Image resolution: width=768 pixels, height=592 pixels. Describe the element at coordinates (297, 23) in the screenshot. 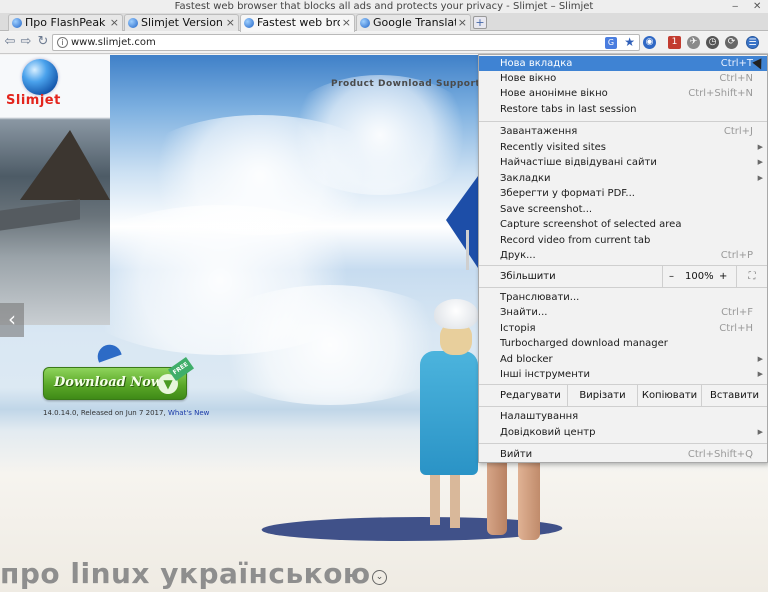

I see `tab-fastest-browser: Fastest web brows ×` at that location.